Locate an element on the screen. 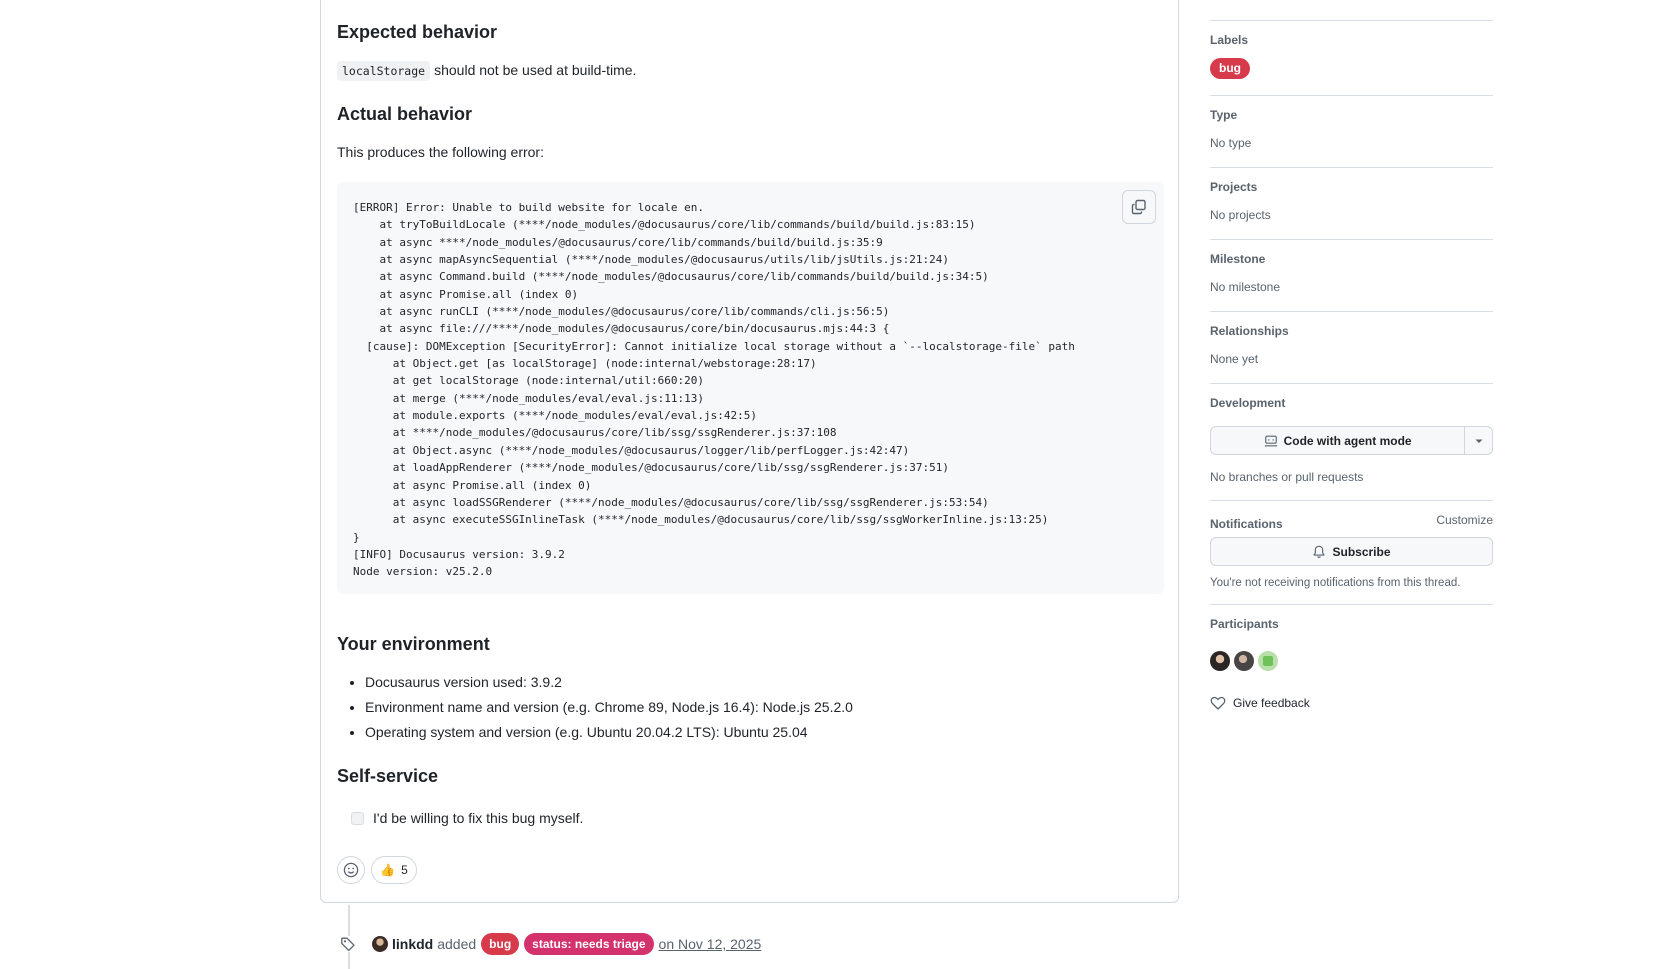 This screenshot has height=969, width=1674. notifications-title: Notifications is located at coordinates (1246, 524).